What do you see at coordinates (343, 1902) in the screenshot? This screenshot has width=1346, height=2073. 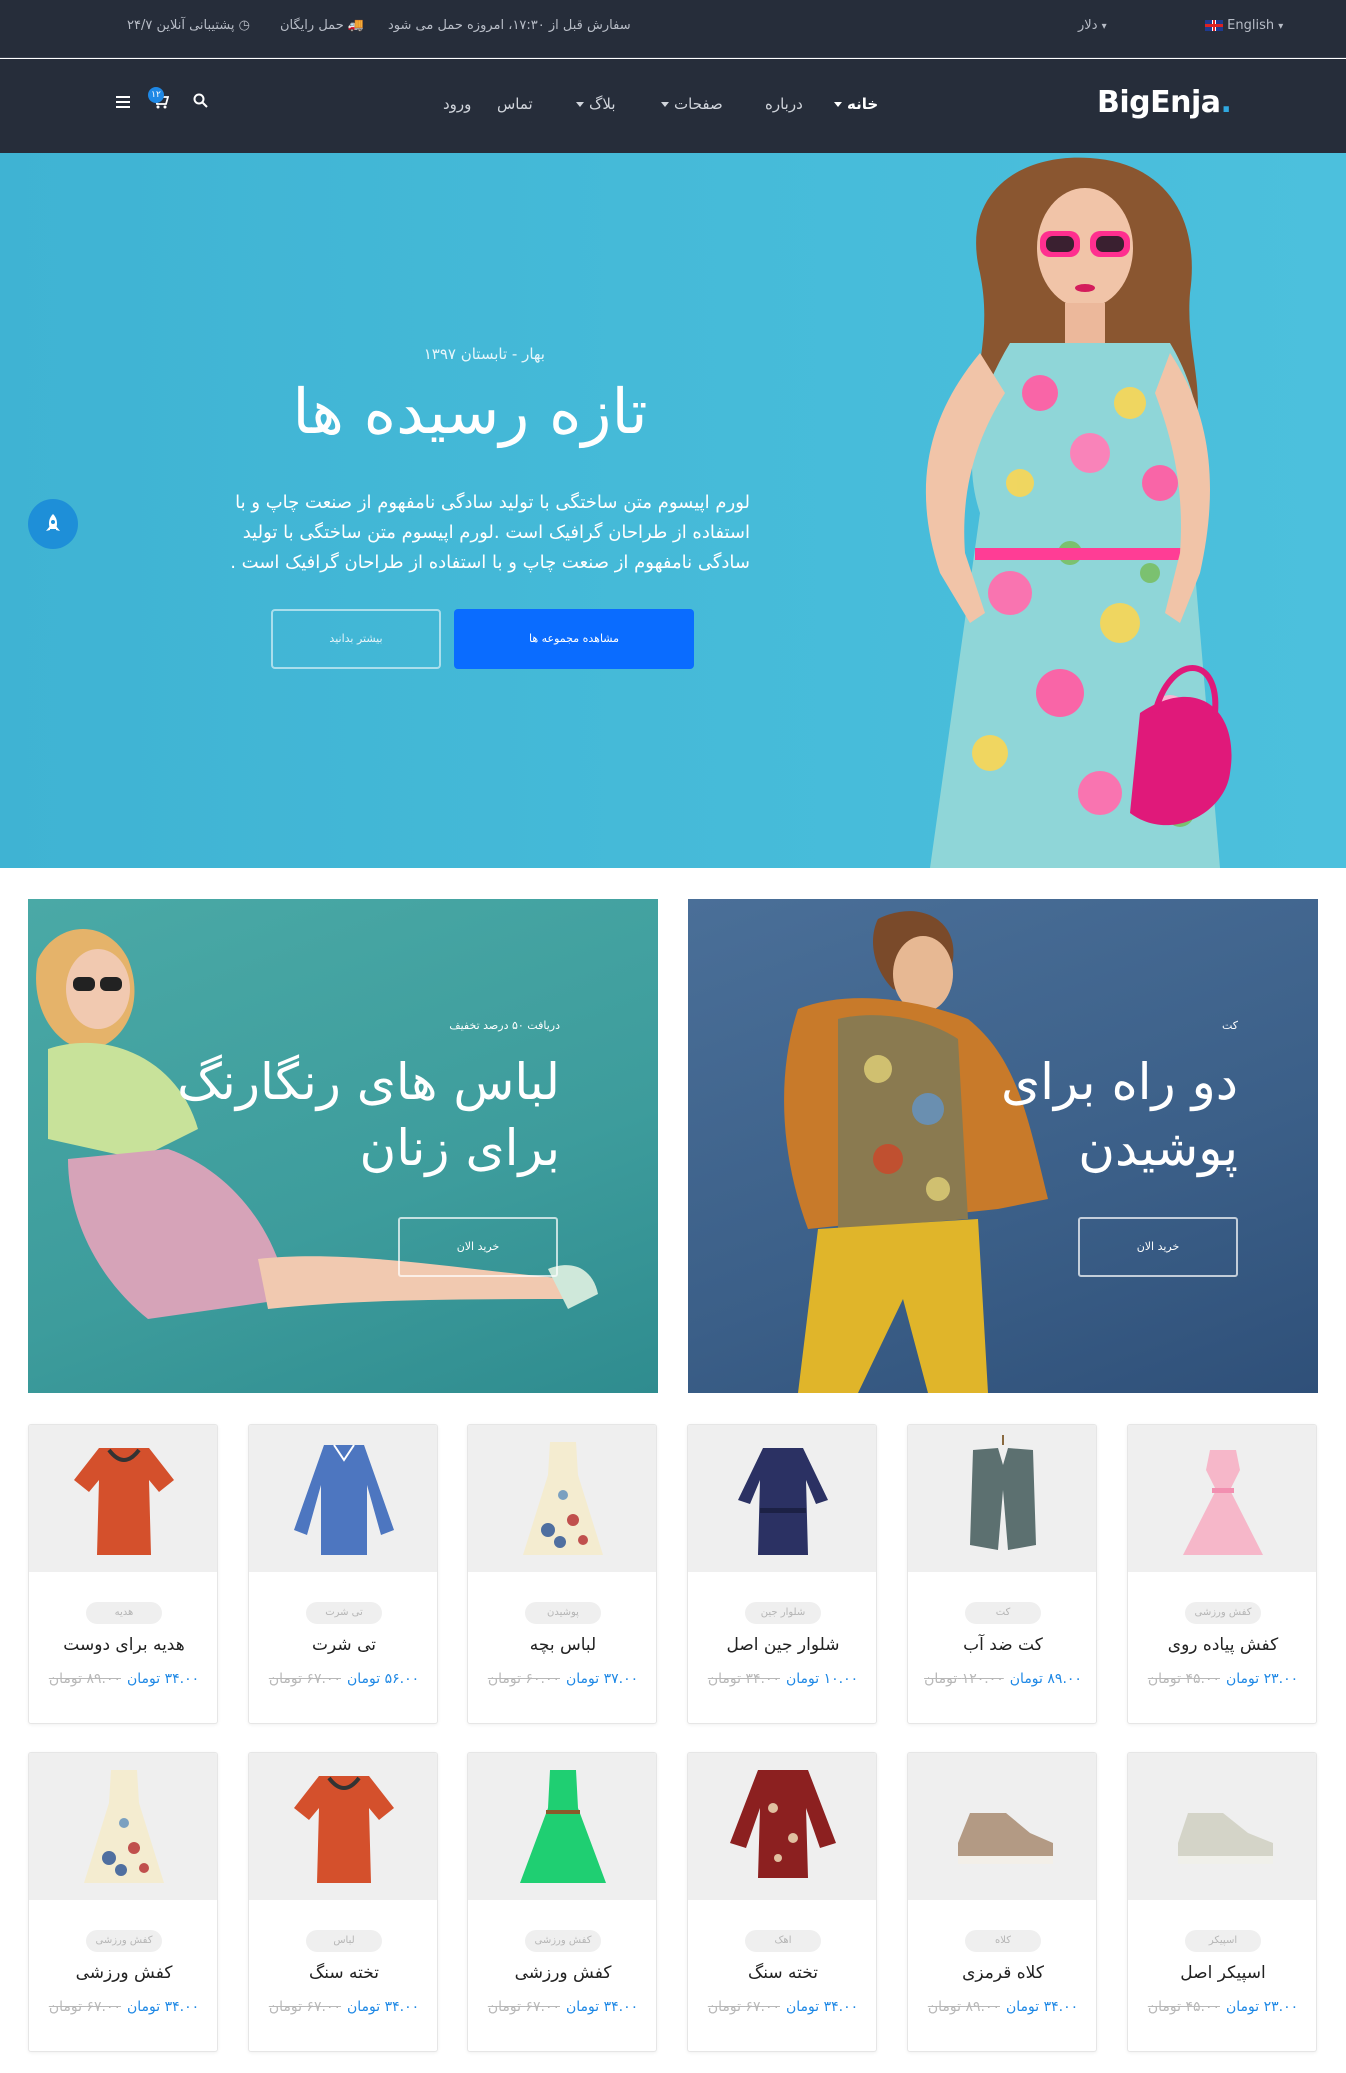 I see `product-card: لباس تخته سنگ ۳۴.۰۰ تومان۶۷.۰۰ تومان` at bounding box center [343, 1902].